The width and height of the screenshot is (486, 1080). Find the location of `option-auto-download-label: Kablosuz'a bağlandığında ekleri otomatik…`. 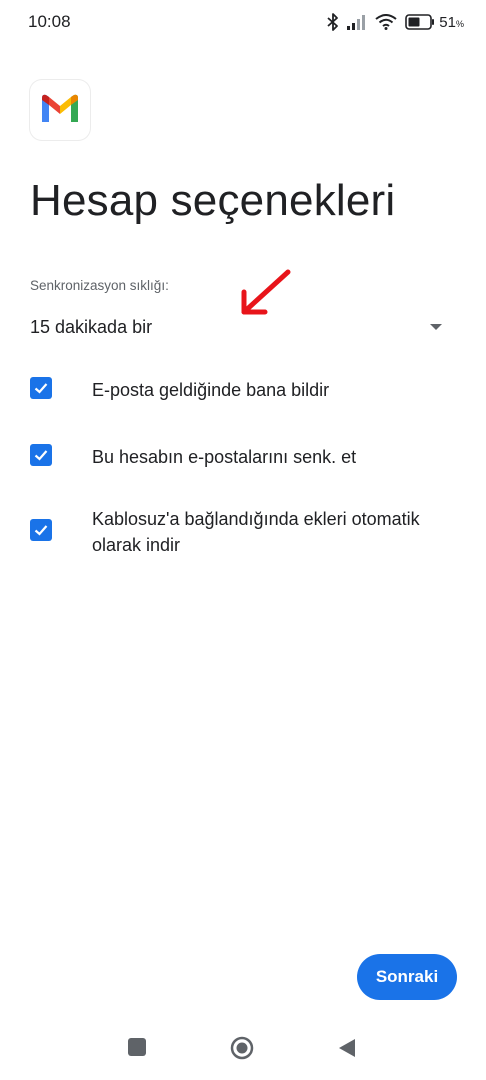

option-auto-download-label: Kablosuz'a bağlandığında ekleri otomatik… is located at coordinates (256, 532).